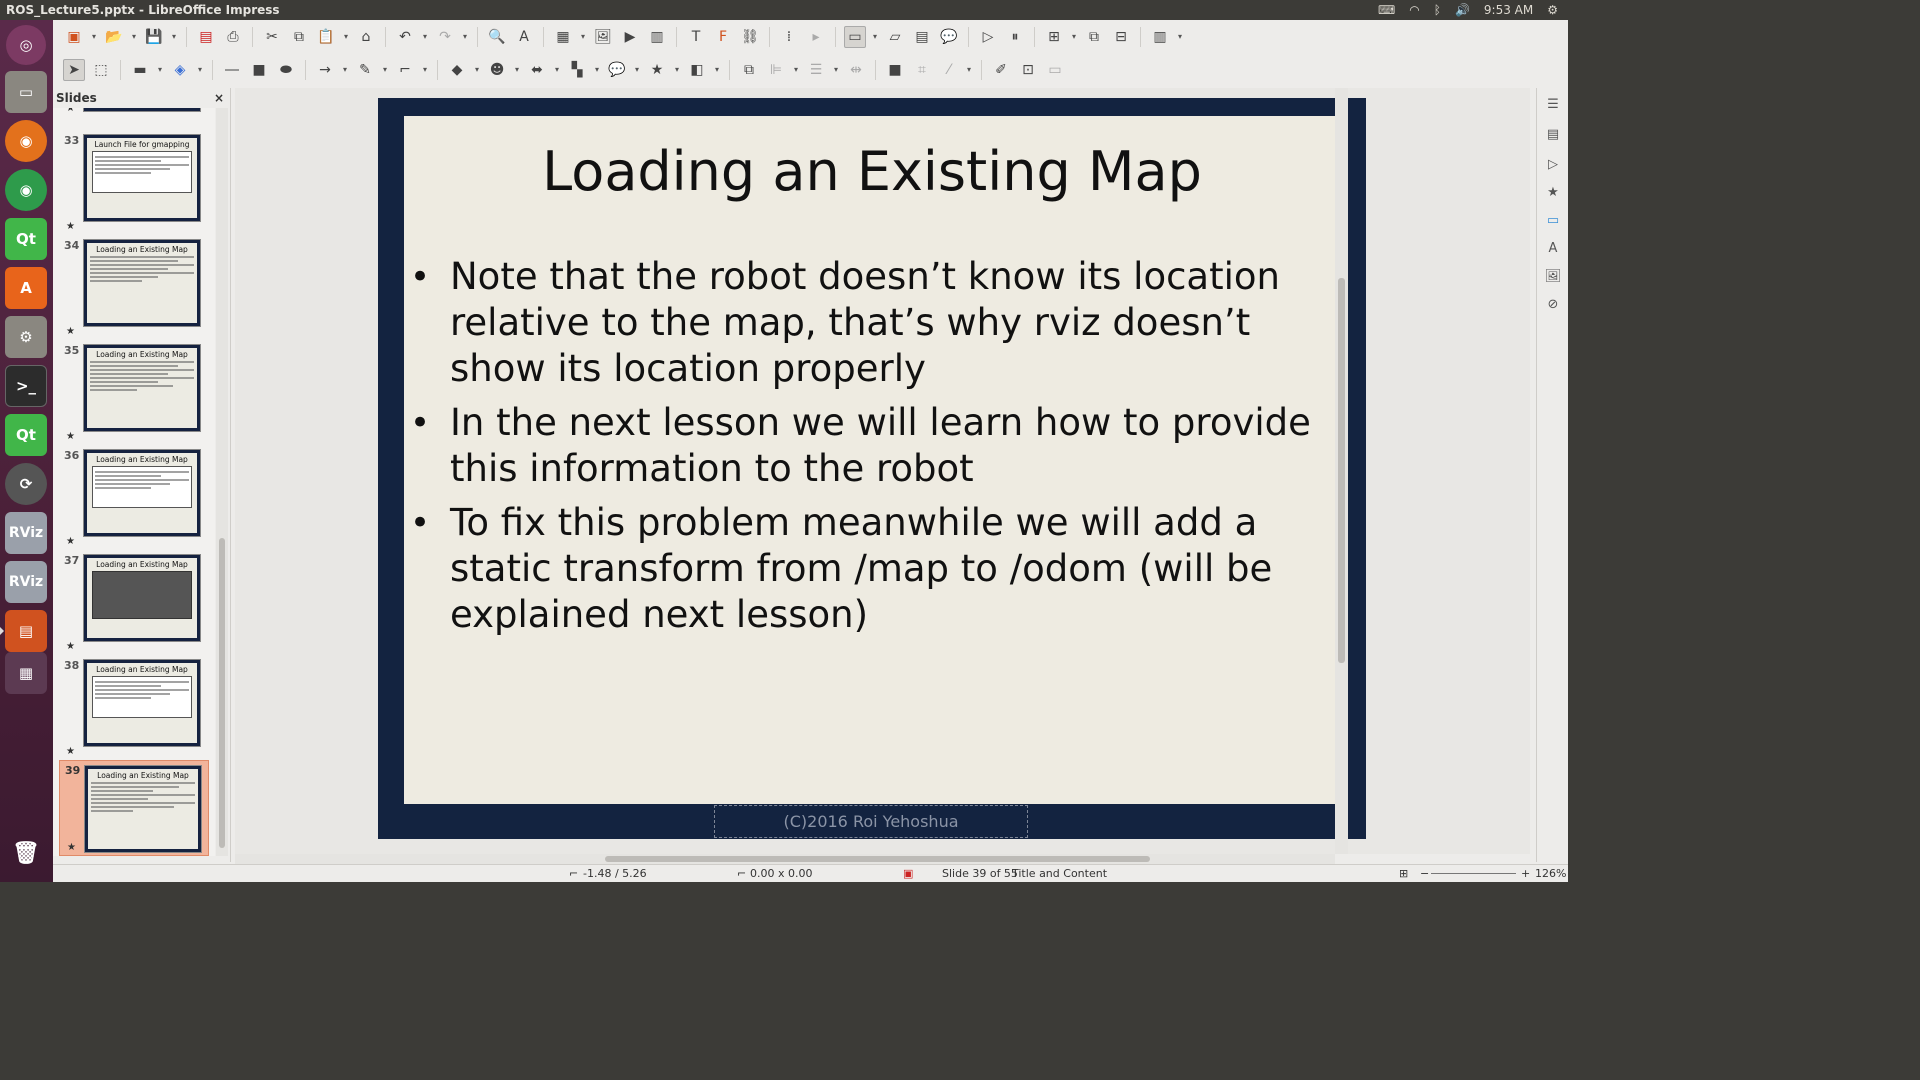 The height and width of the screenshot is (1080, 1920). What do you see at coordinates (134, 394) in the screenshot?
I see `slide-thumbnail: 35 Loading an Existing Map ★` at bounding box center [134, 394].